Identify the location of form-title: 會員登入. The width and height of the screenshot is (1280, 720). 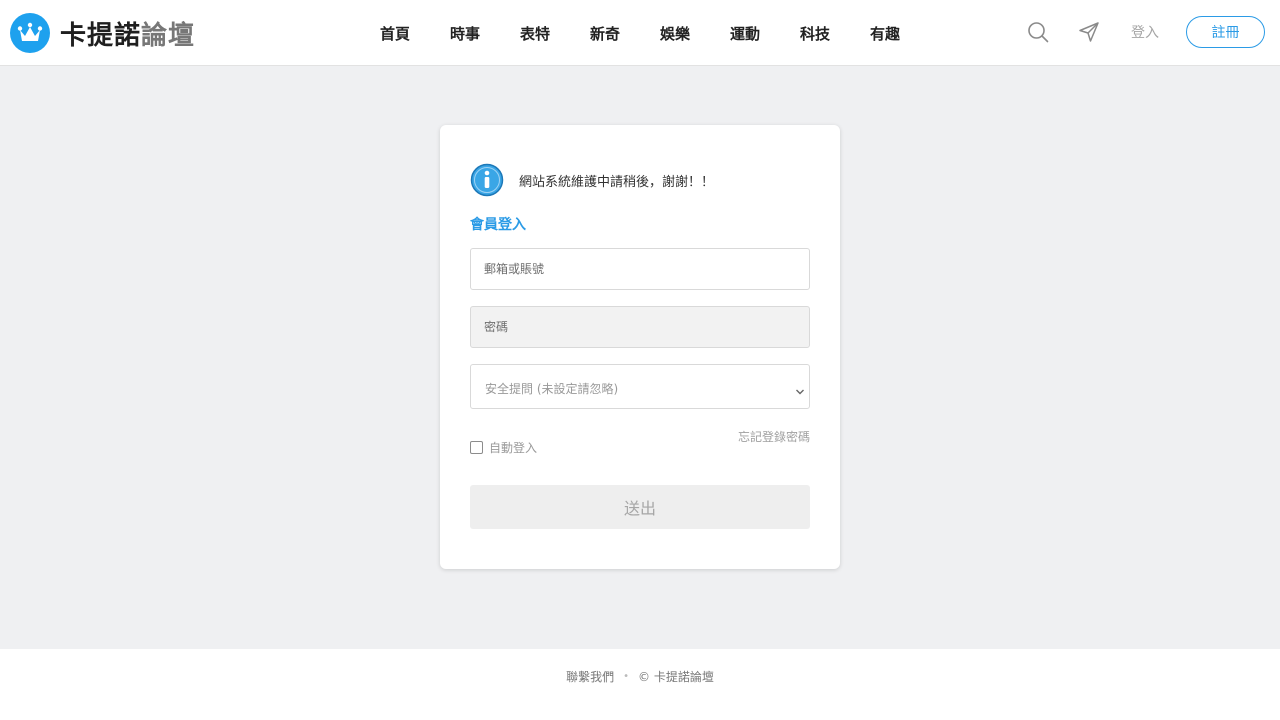
(498, 225).